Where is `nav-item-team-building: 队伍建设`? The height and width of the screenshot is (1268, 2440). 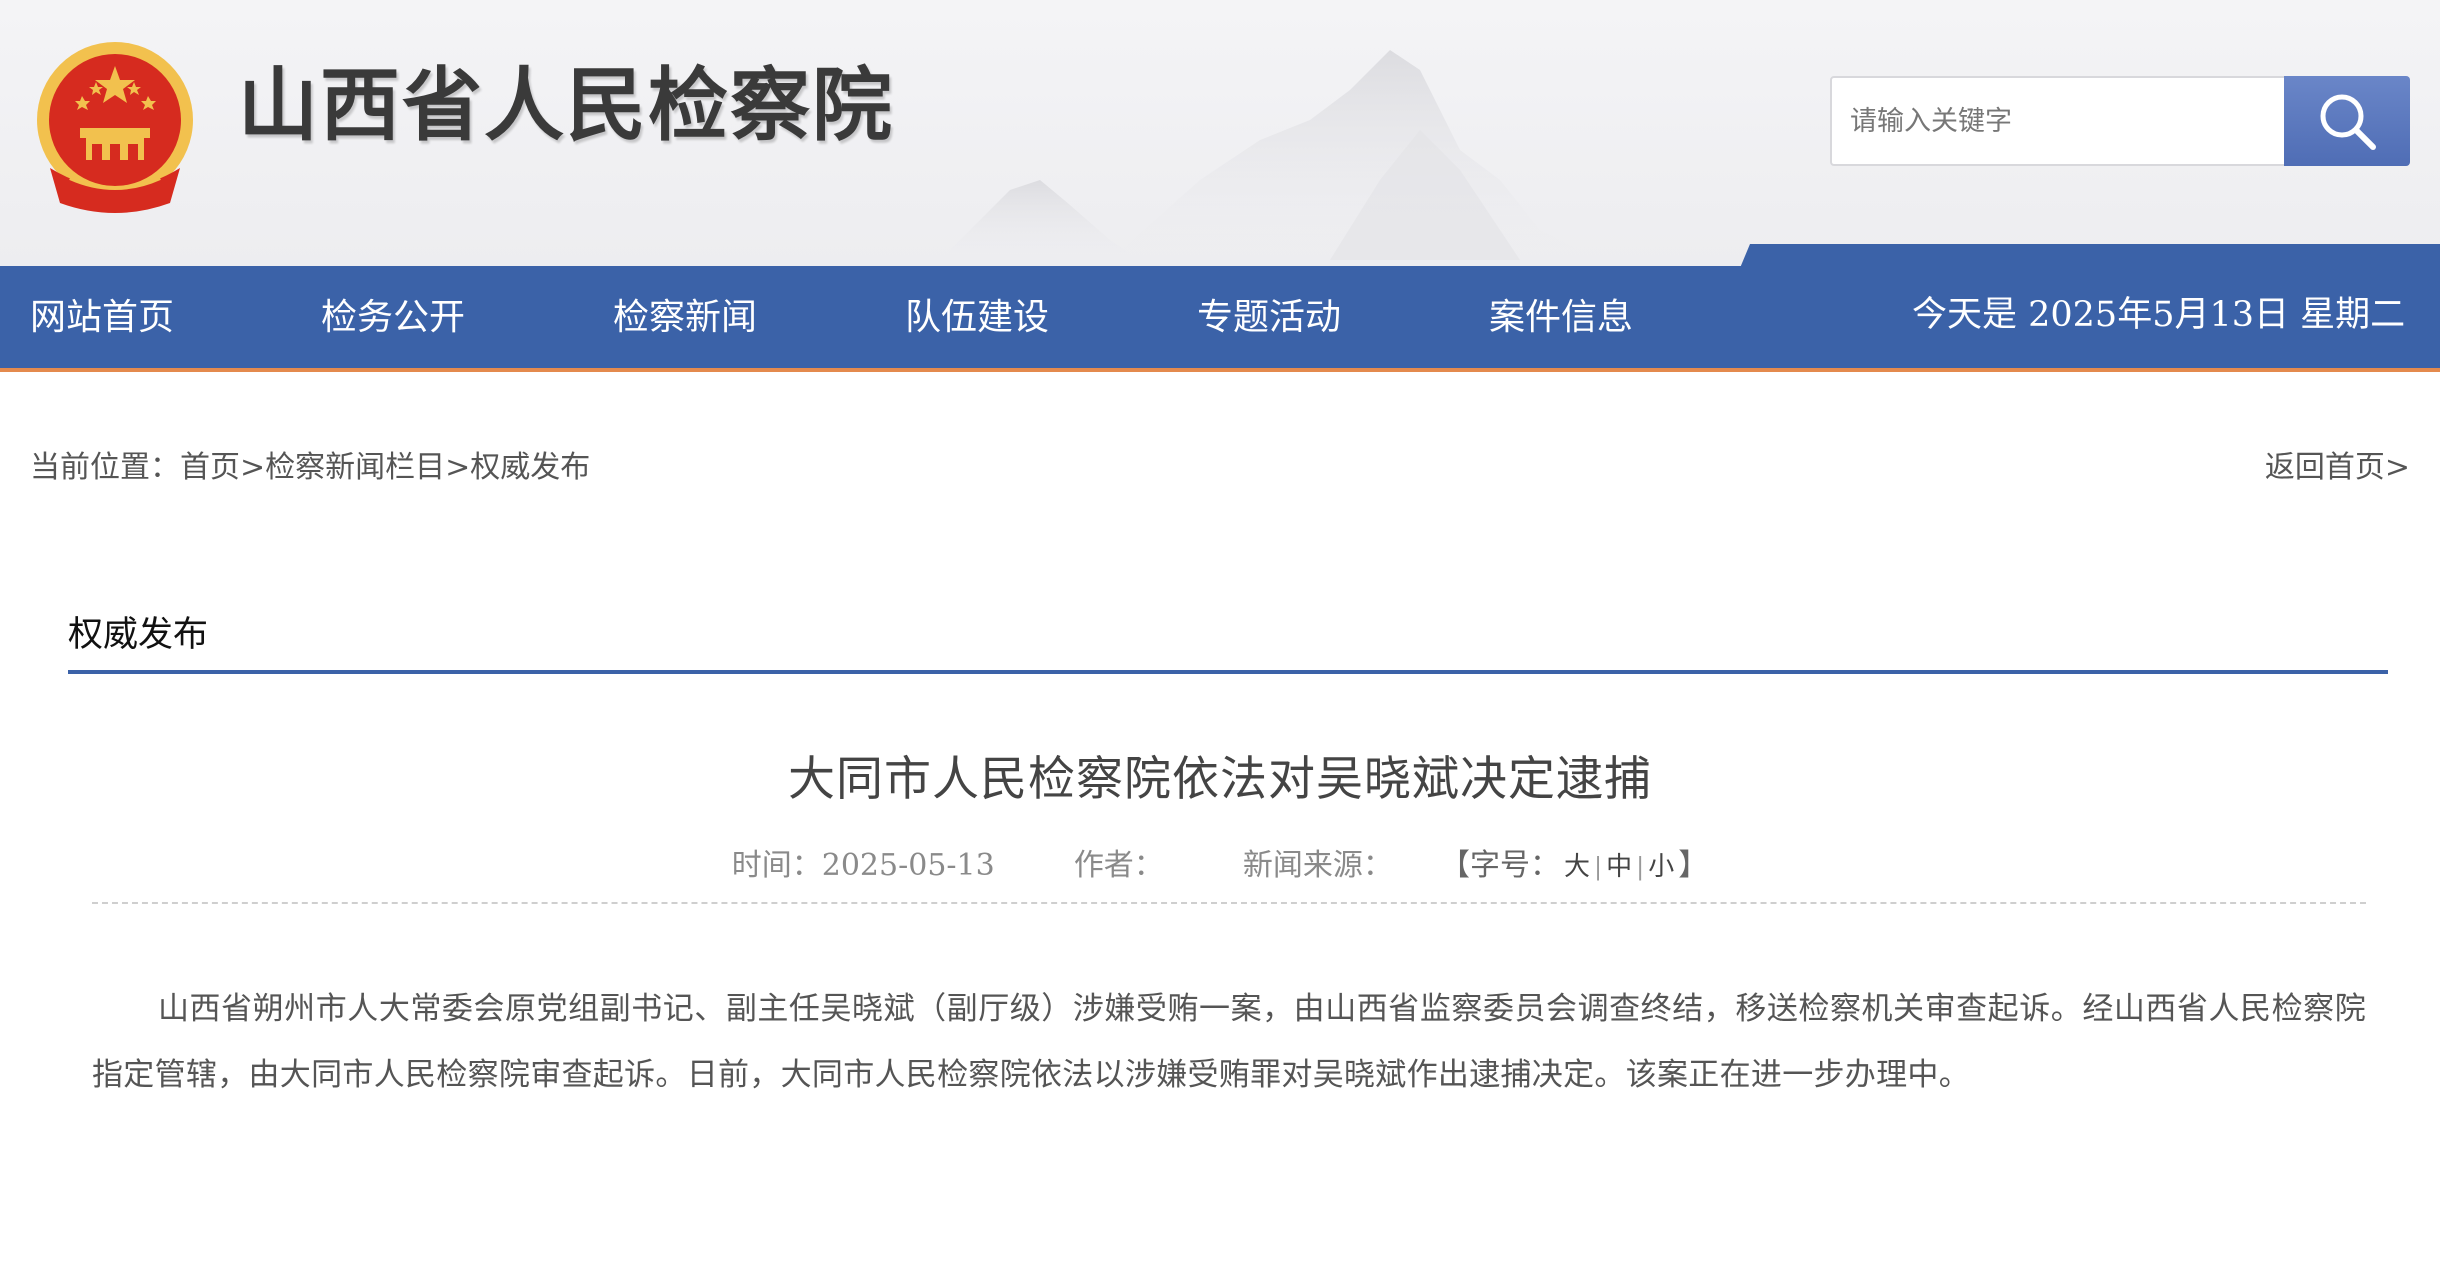
nav-item-team-building: 队伍建设 is located at coordinates (977, 318).